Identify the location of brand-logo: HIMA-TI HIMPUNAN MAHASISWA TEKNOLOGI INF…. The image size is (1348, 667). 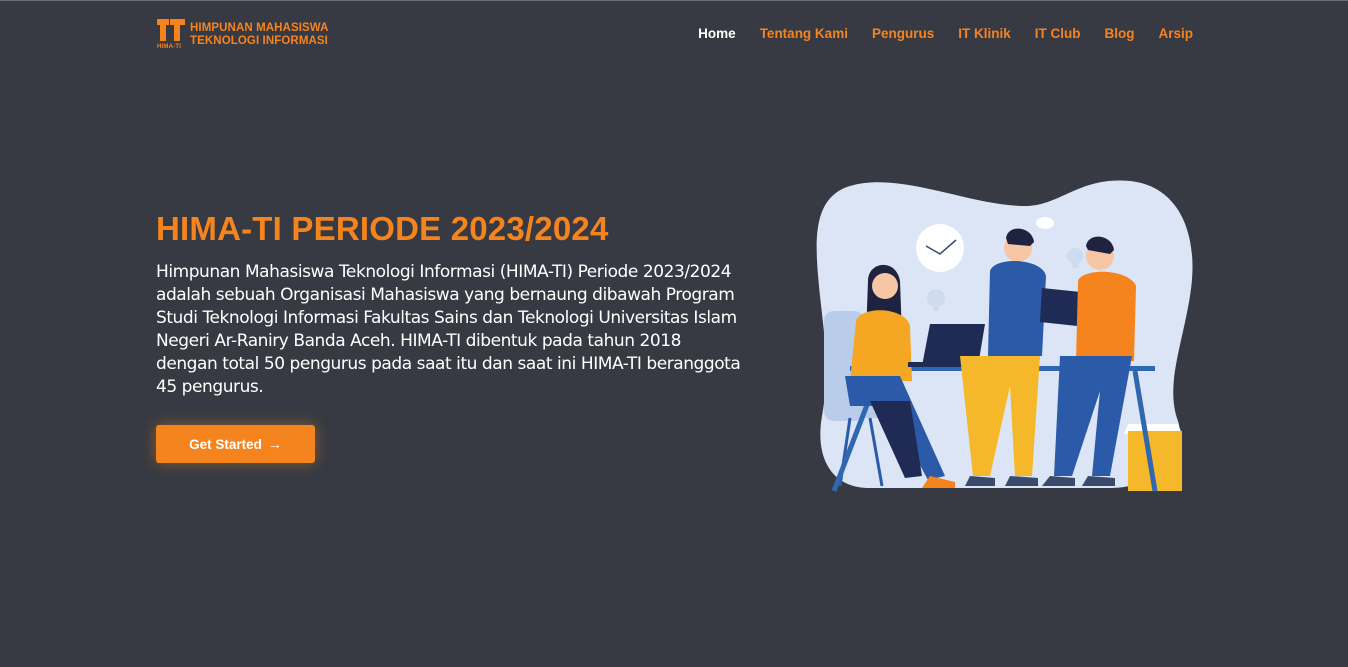
(243, 36).